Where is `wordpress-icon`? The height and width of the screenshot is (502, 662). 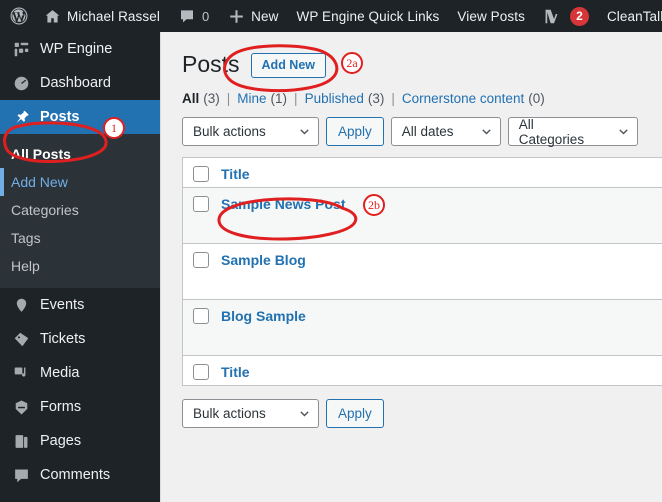
wordpress-icon is located at coordinates (19, 16).